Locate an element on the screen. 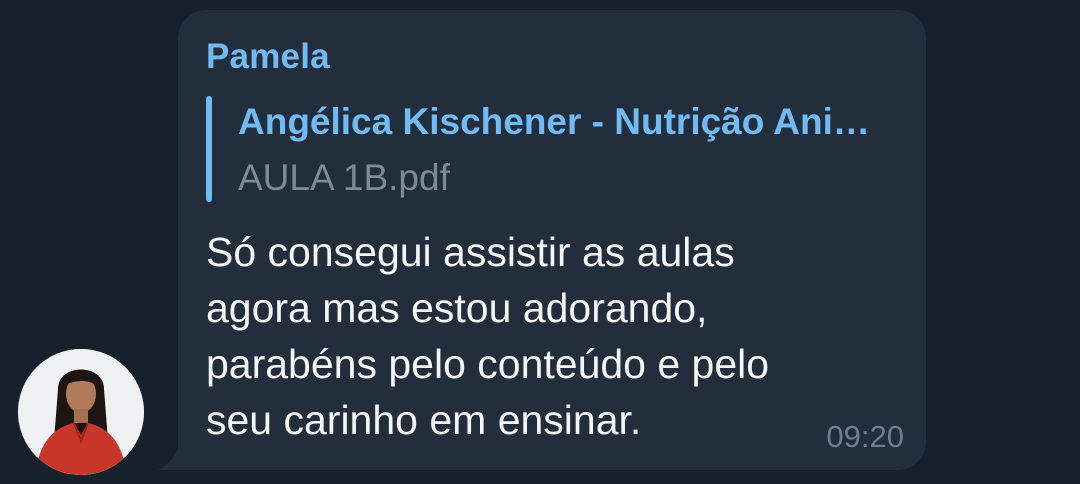 The height and width of the screenshot is (484, 1080). message-text-line: Só consegui assistir as aulas is located at coordinates (470, 252).